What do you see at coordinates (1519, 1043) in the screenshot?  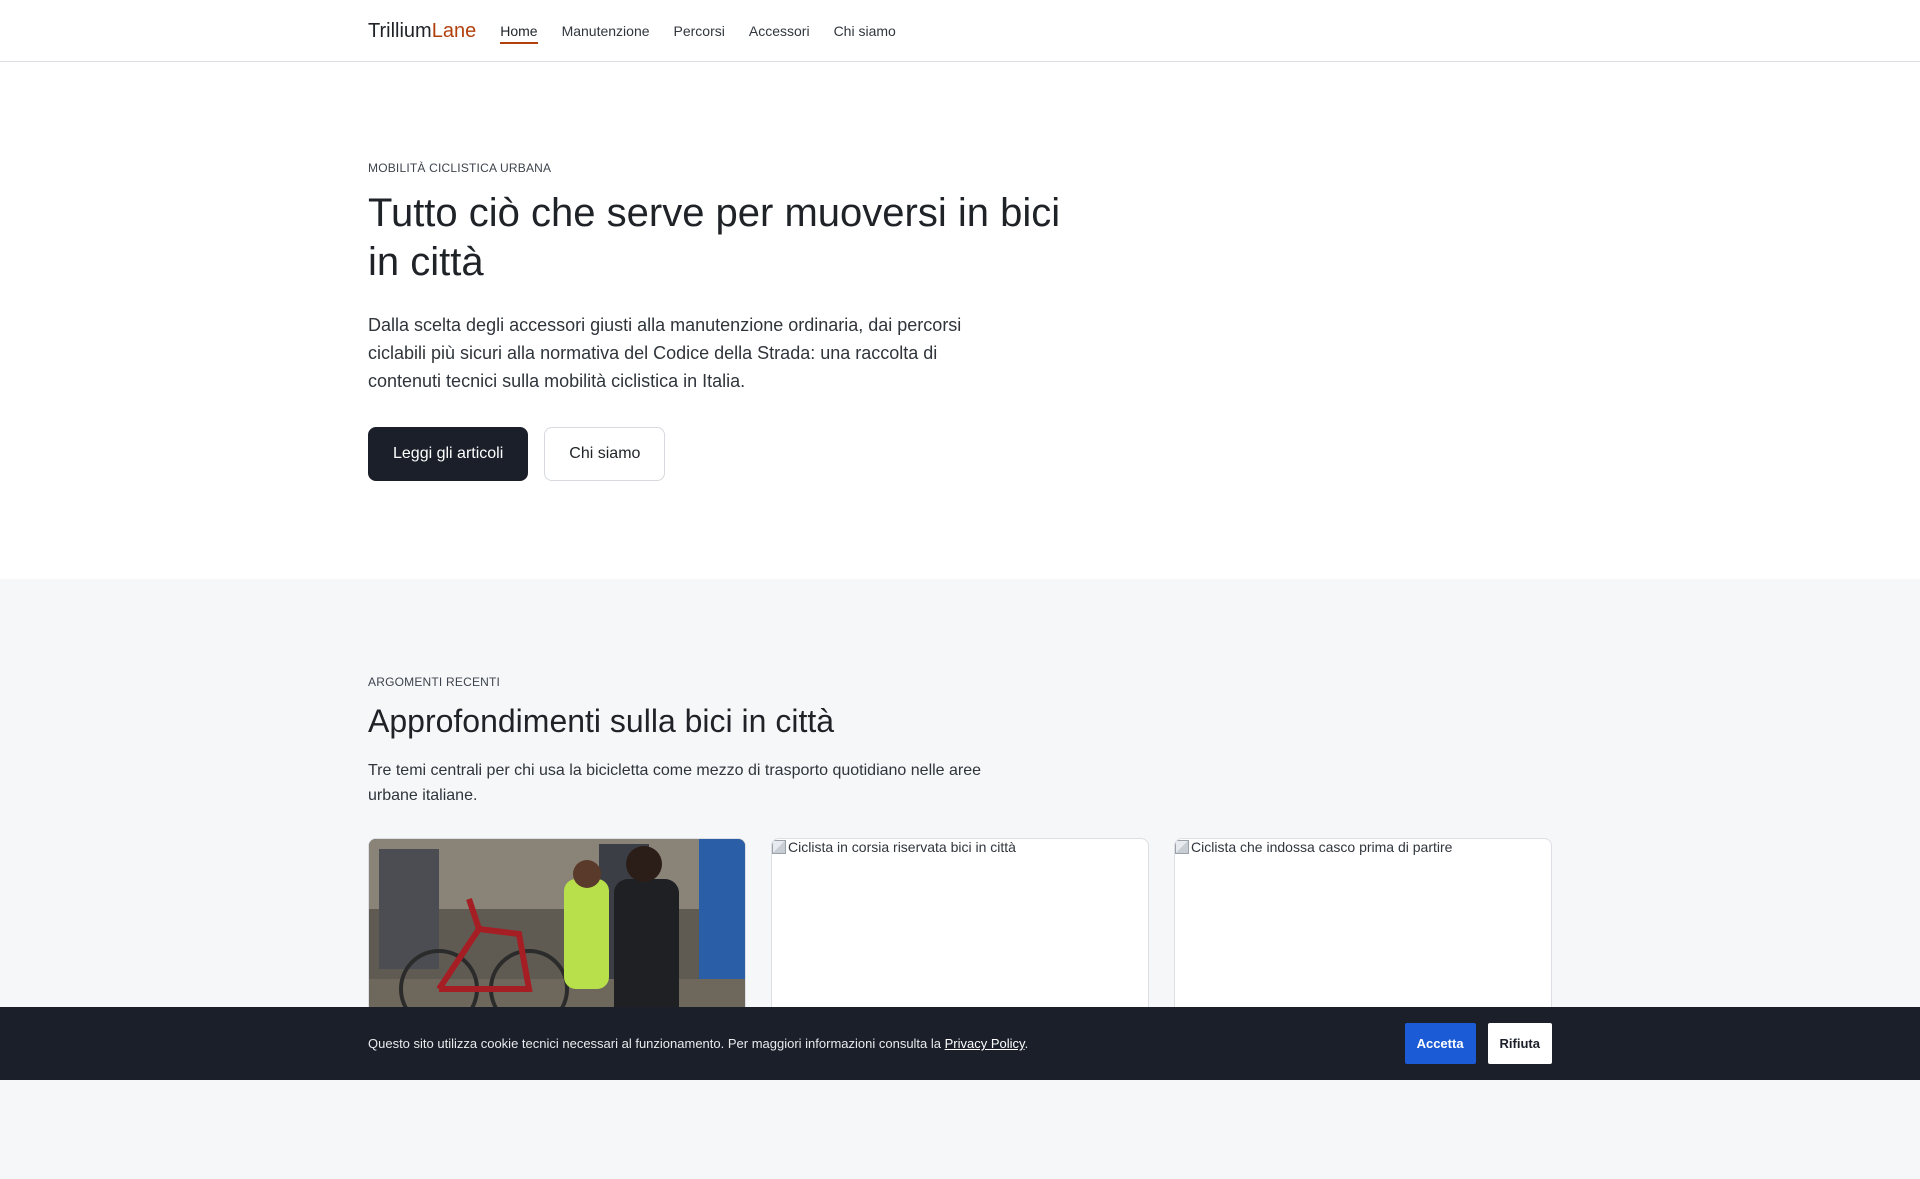 I see `reject-cookies-button: Rifiuta` at bounding box center [1519, 1043].